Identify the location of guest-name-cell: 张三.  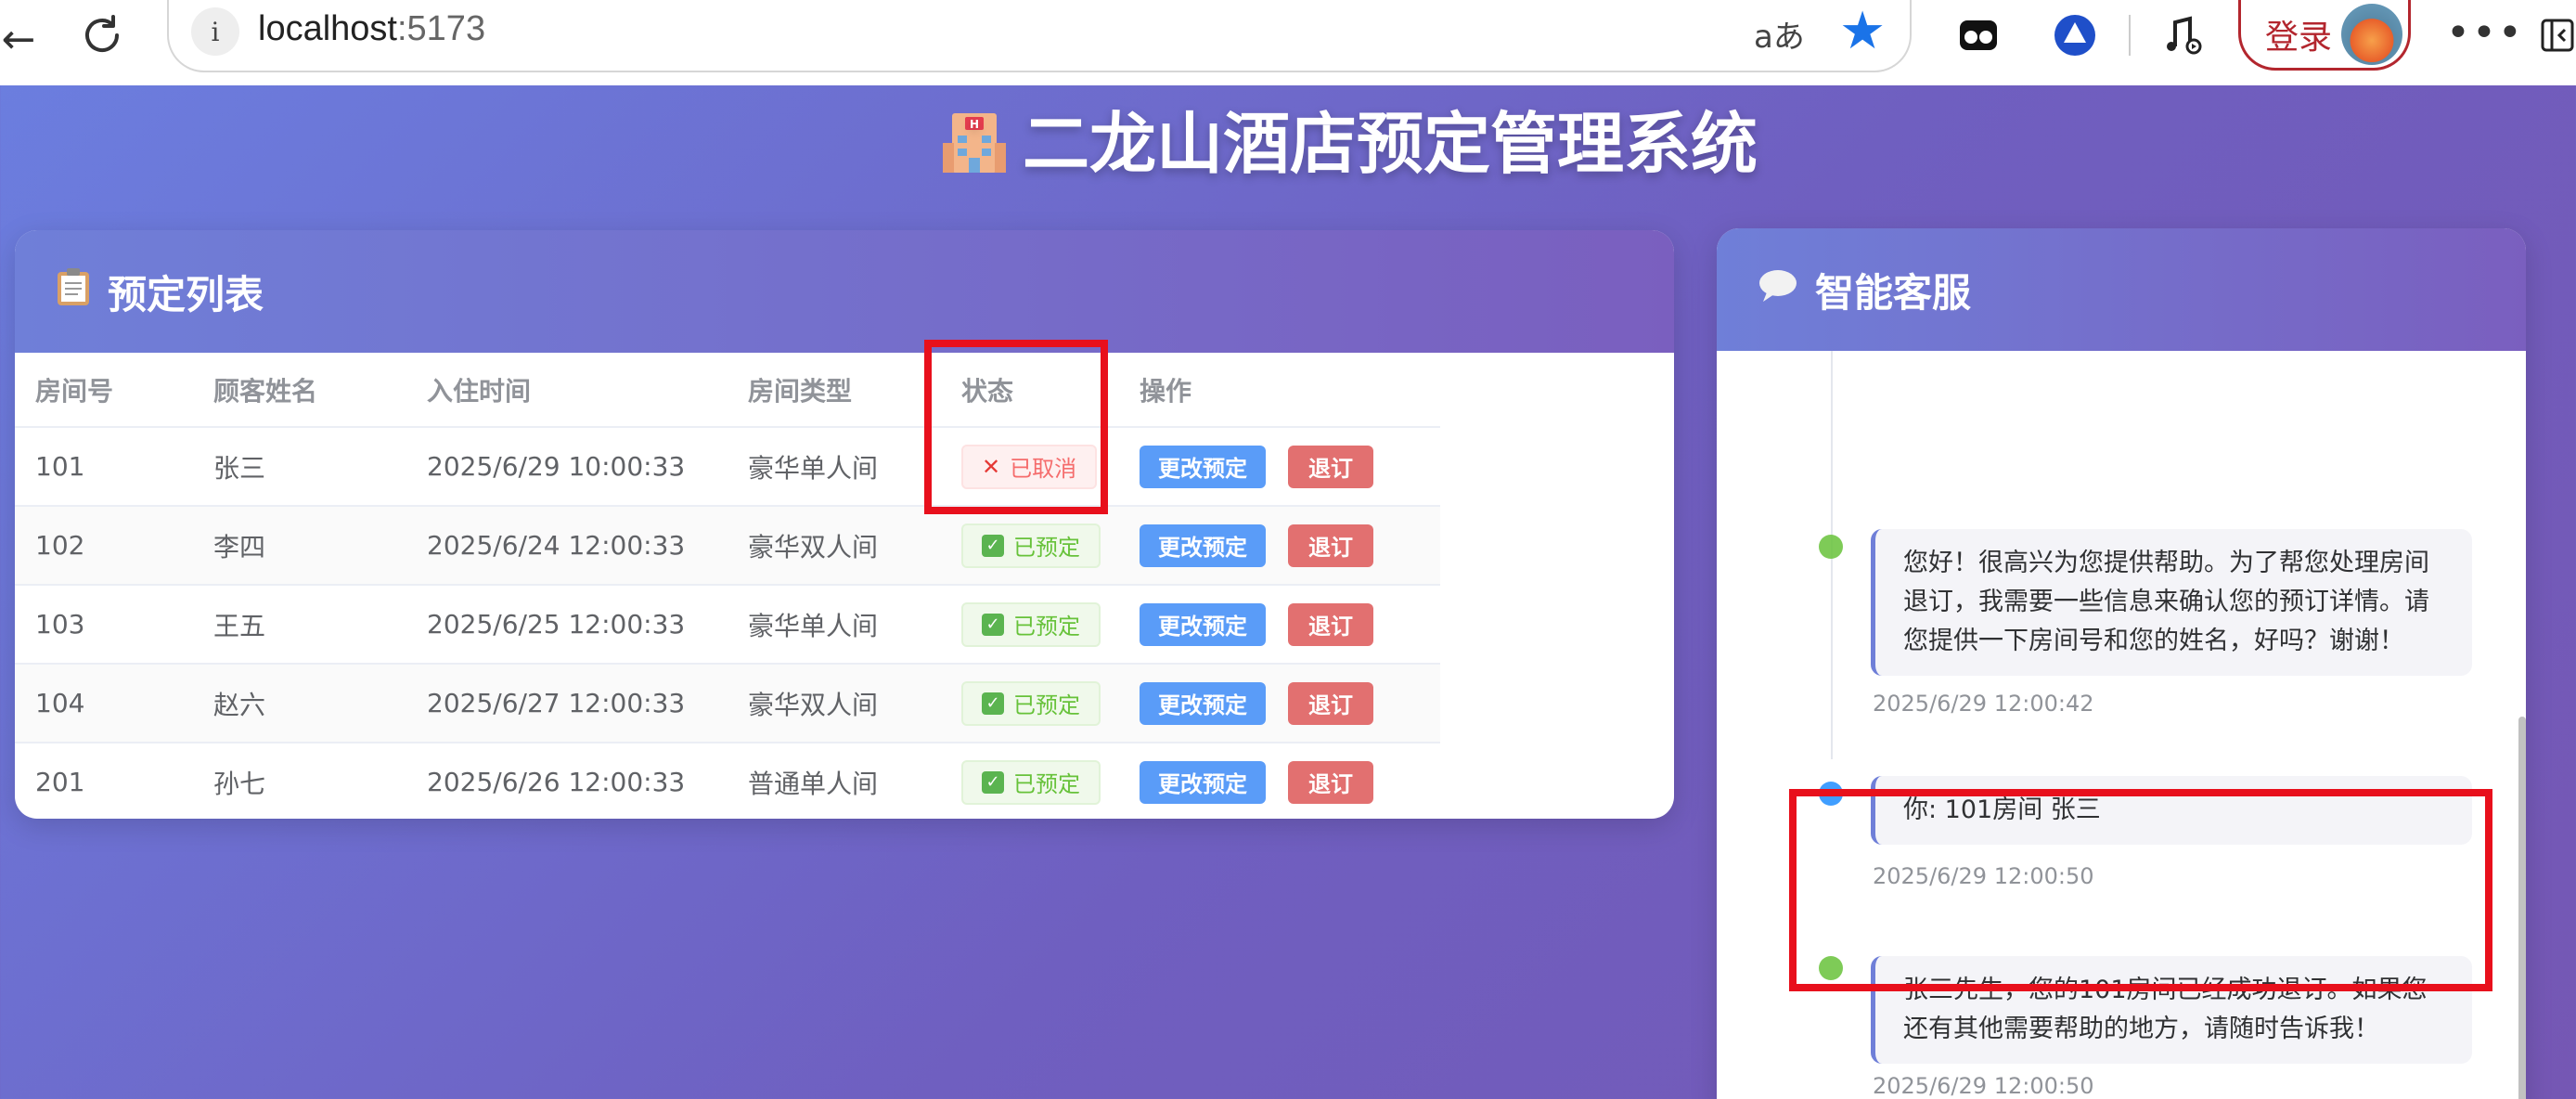
(299, 467).